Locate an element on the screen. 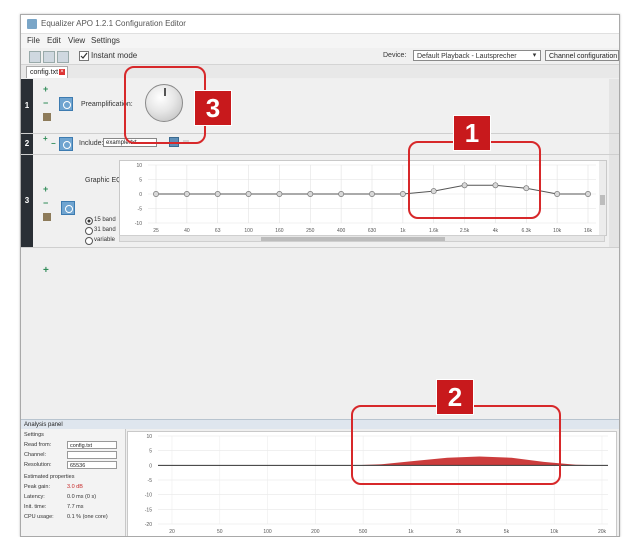 This screenshot has width=626, height=537. close-icon: × is located at coordinates (62, 72).